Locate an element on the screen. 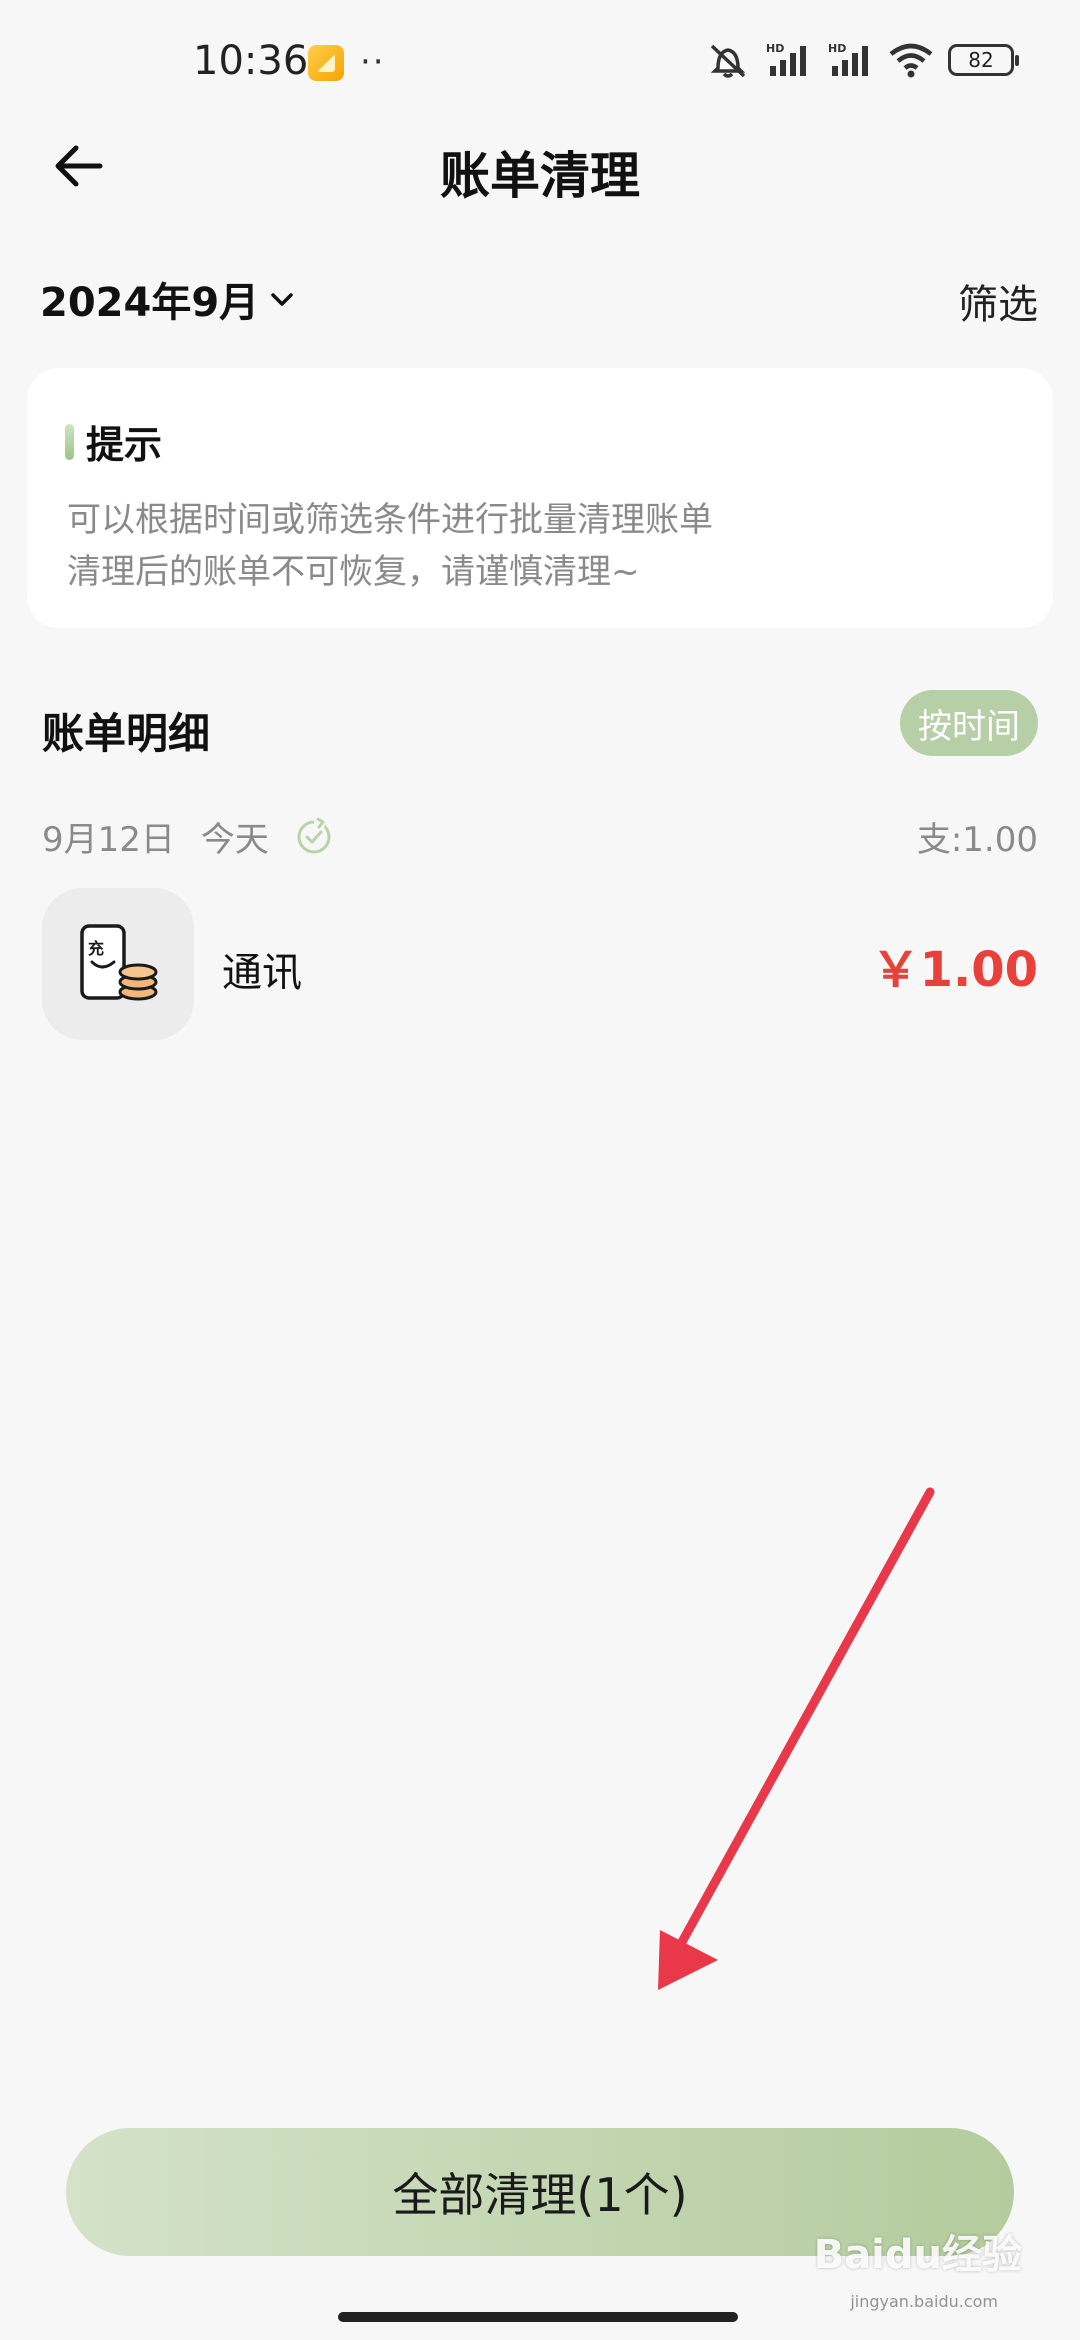 This screenshot has width=1080, height=2340. wifi-icon is located at coordinates (911, 60).